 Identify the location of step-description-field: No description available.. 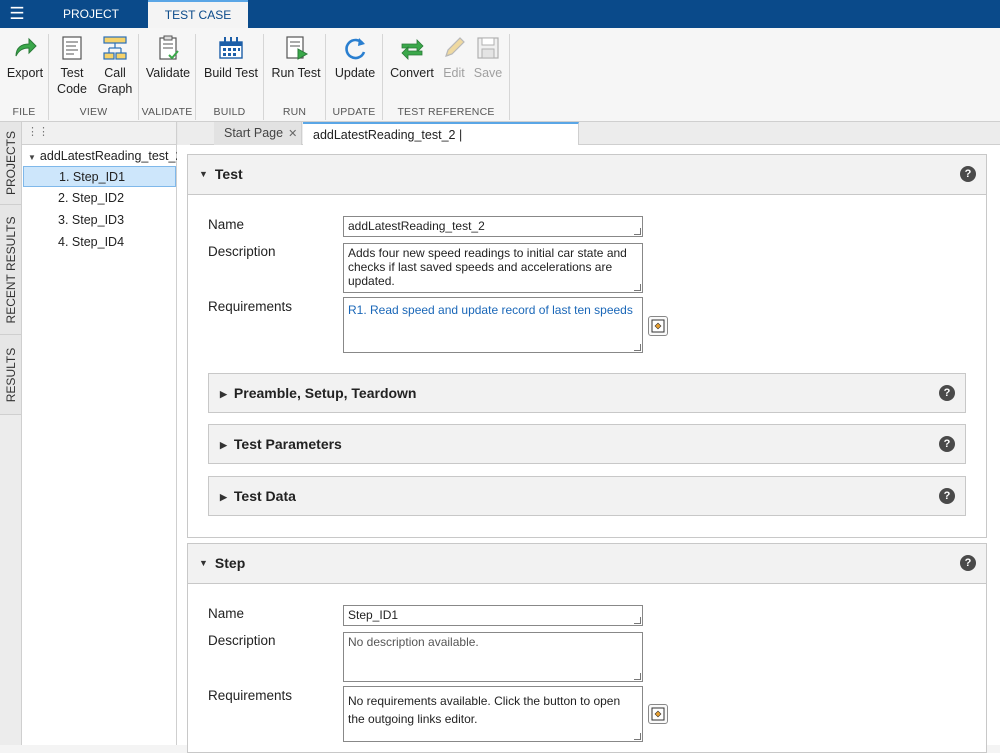
(493, 657).